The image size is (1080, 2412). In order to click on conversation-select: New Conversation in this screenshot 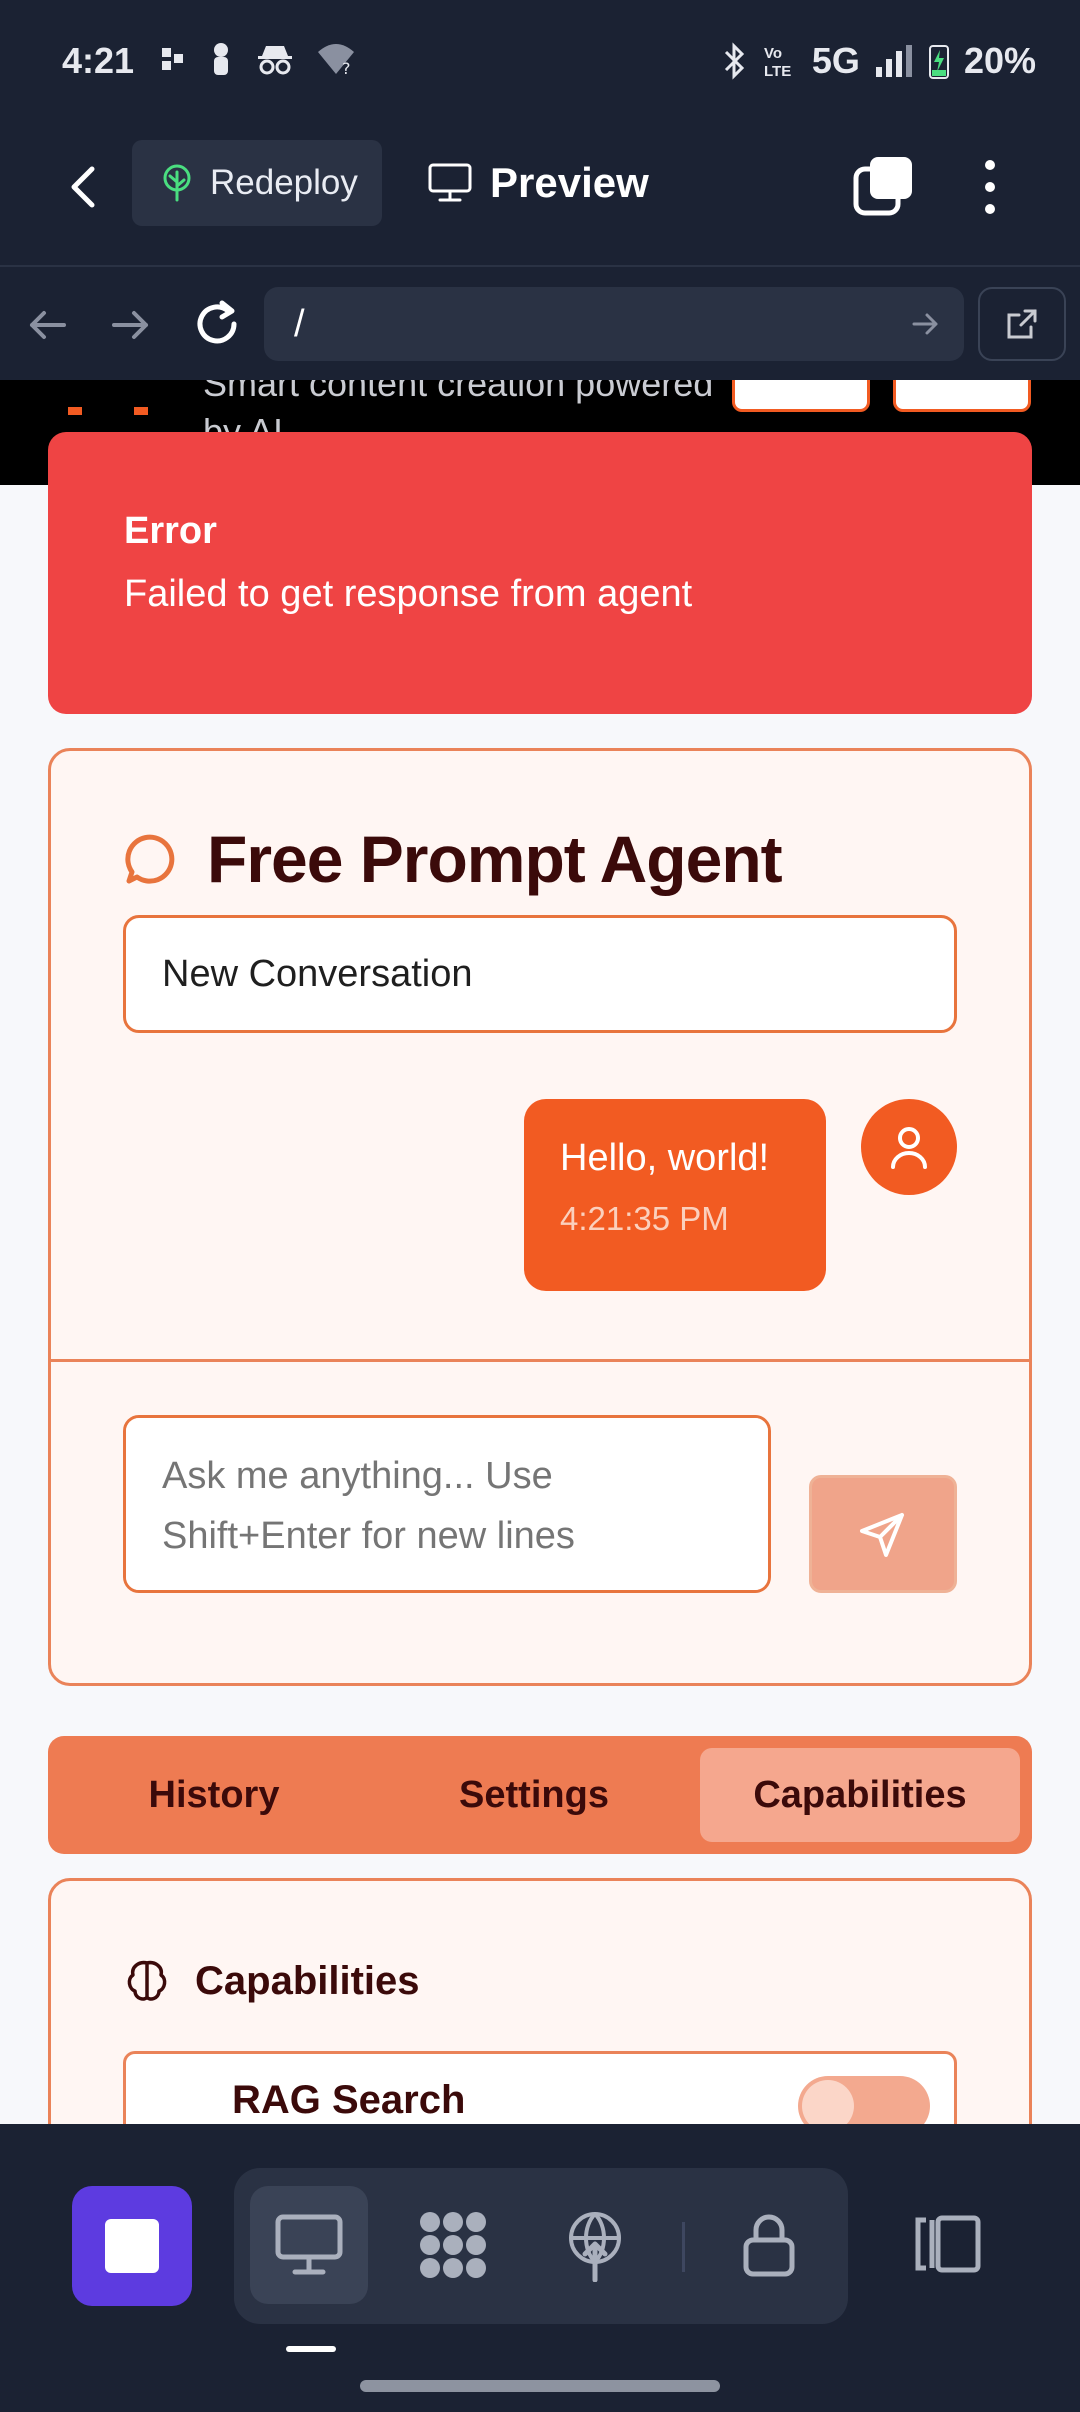, I will do `click(540, 974)`.